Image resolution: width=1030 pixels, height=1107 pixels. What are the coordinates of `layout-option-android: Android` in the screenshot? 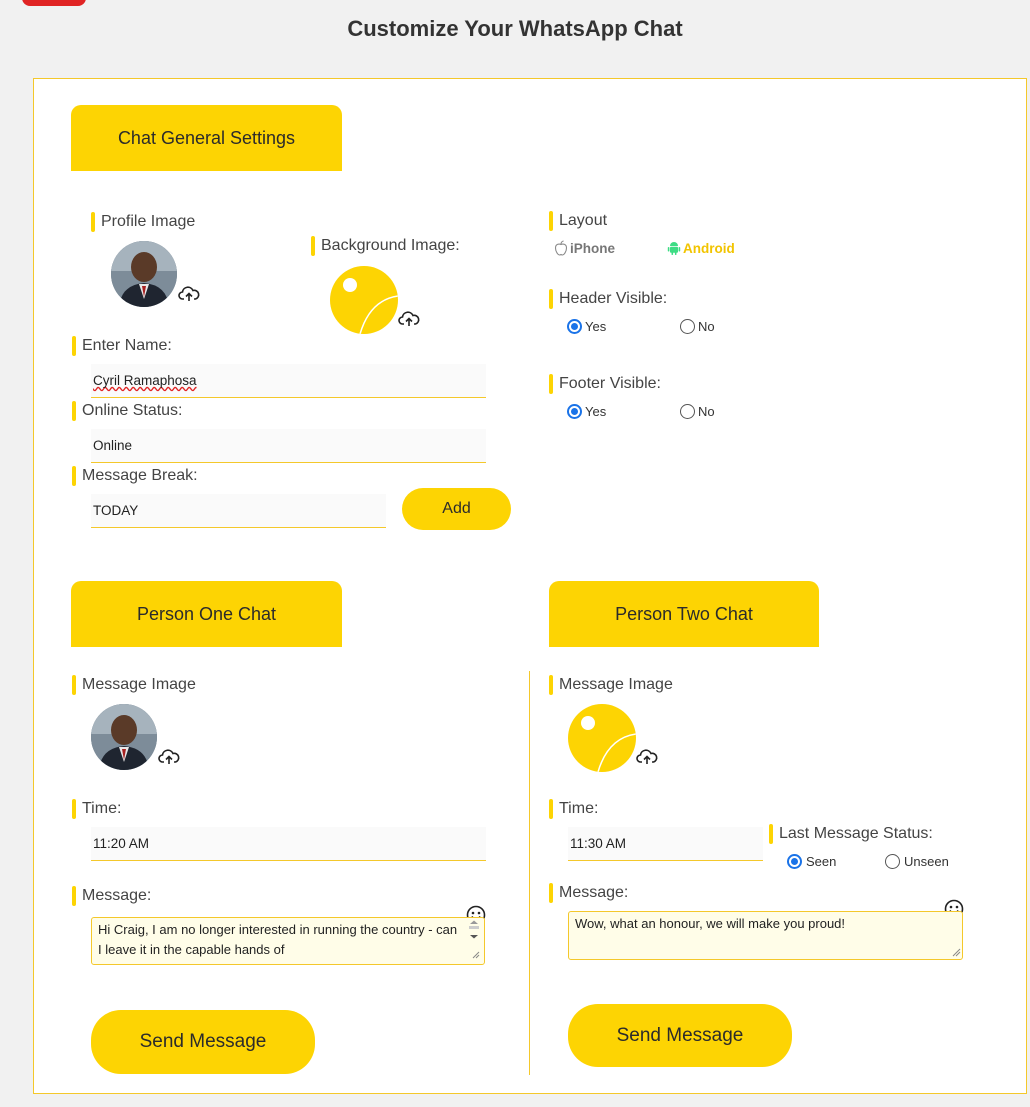 It's located at (701, 248).